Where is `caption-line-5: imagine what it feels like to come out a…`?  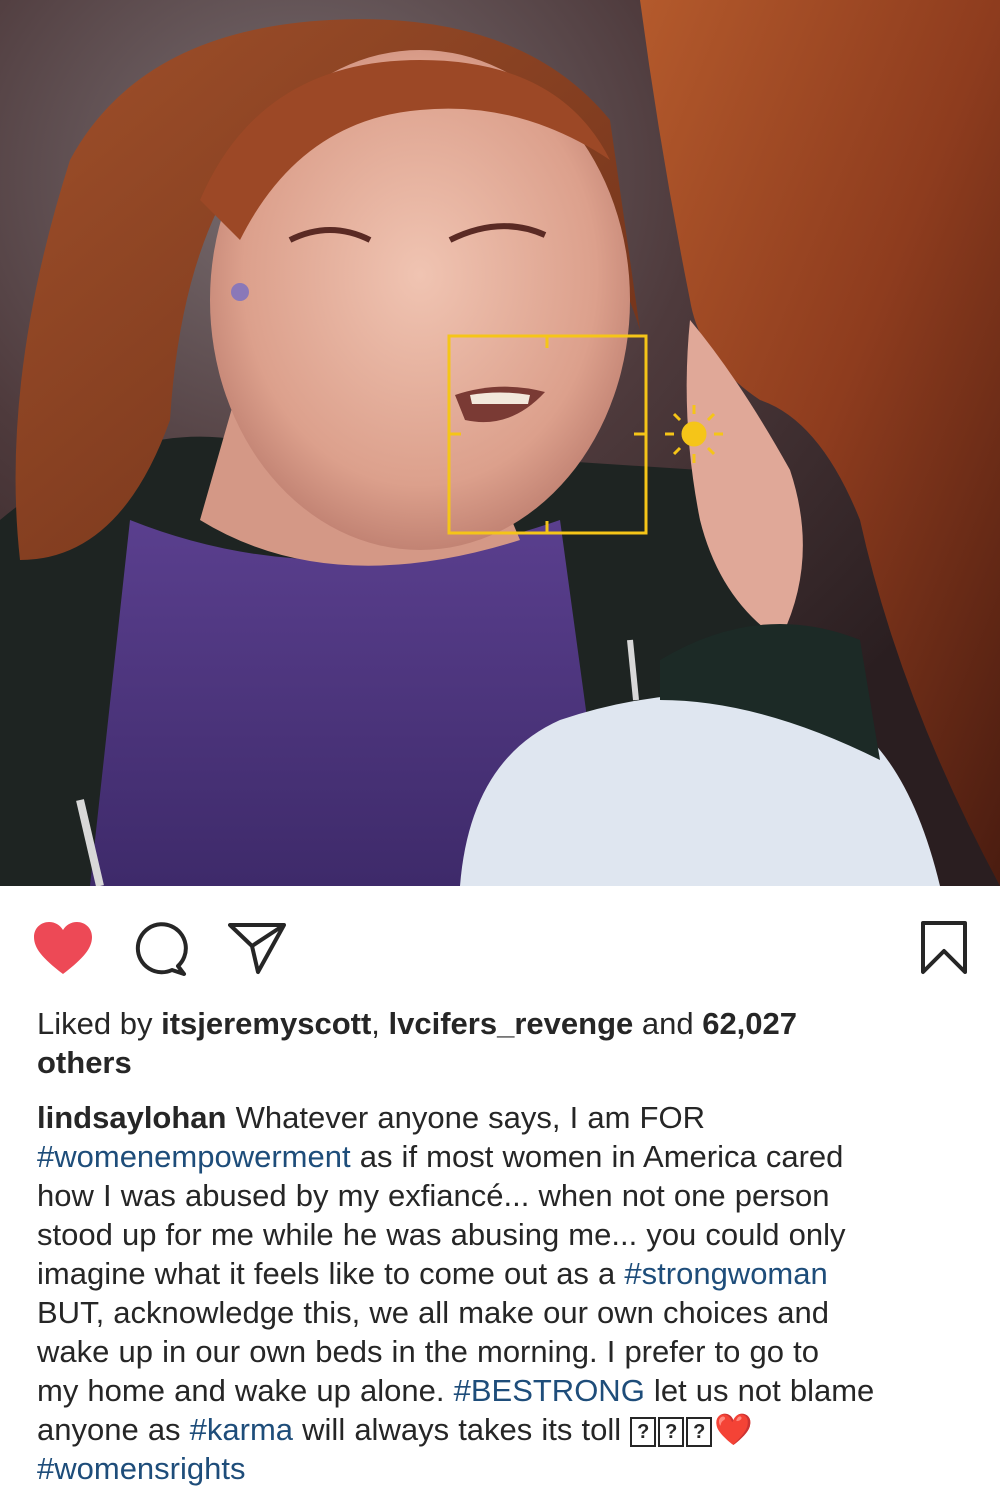
caption-line-5: imagine what it feels like to come out a… is located at coordinates (504, 1273).